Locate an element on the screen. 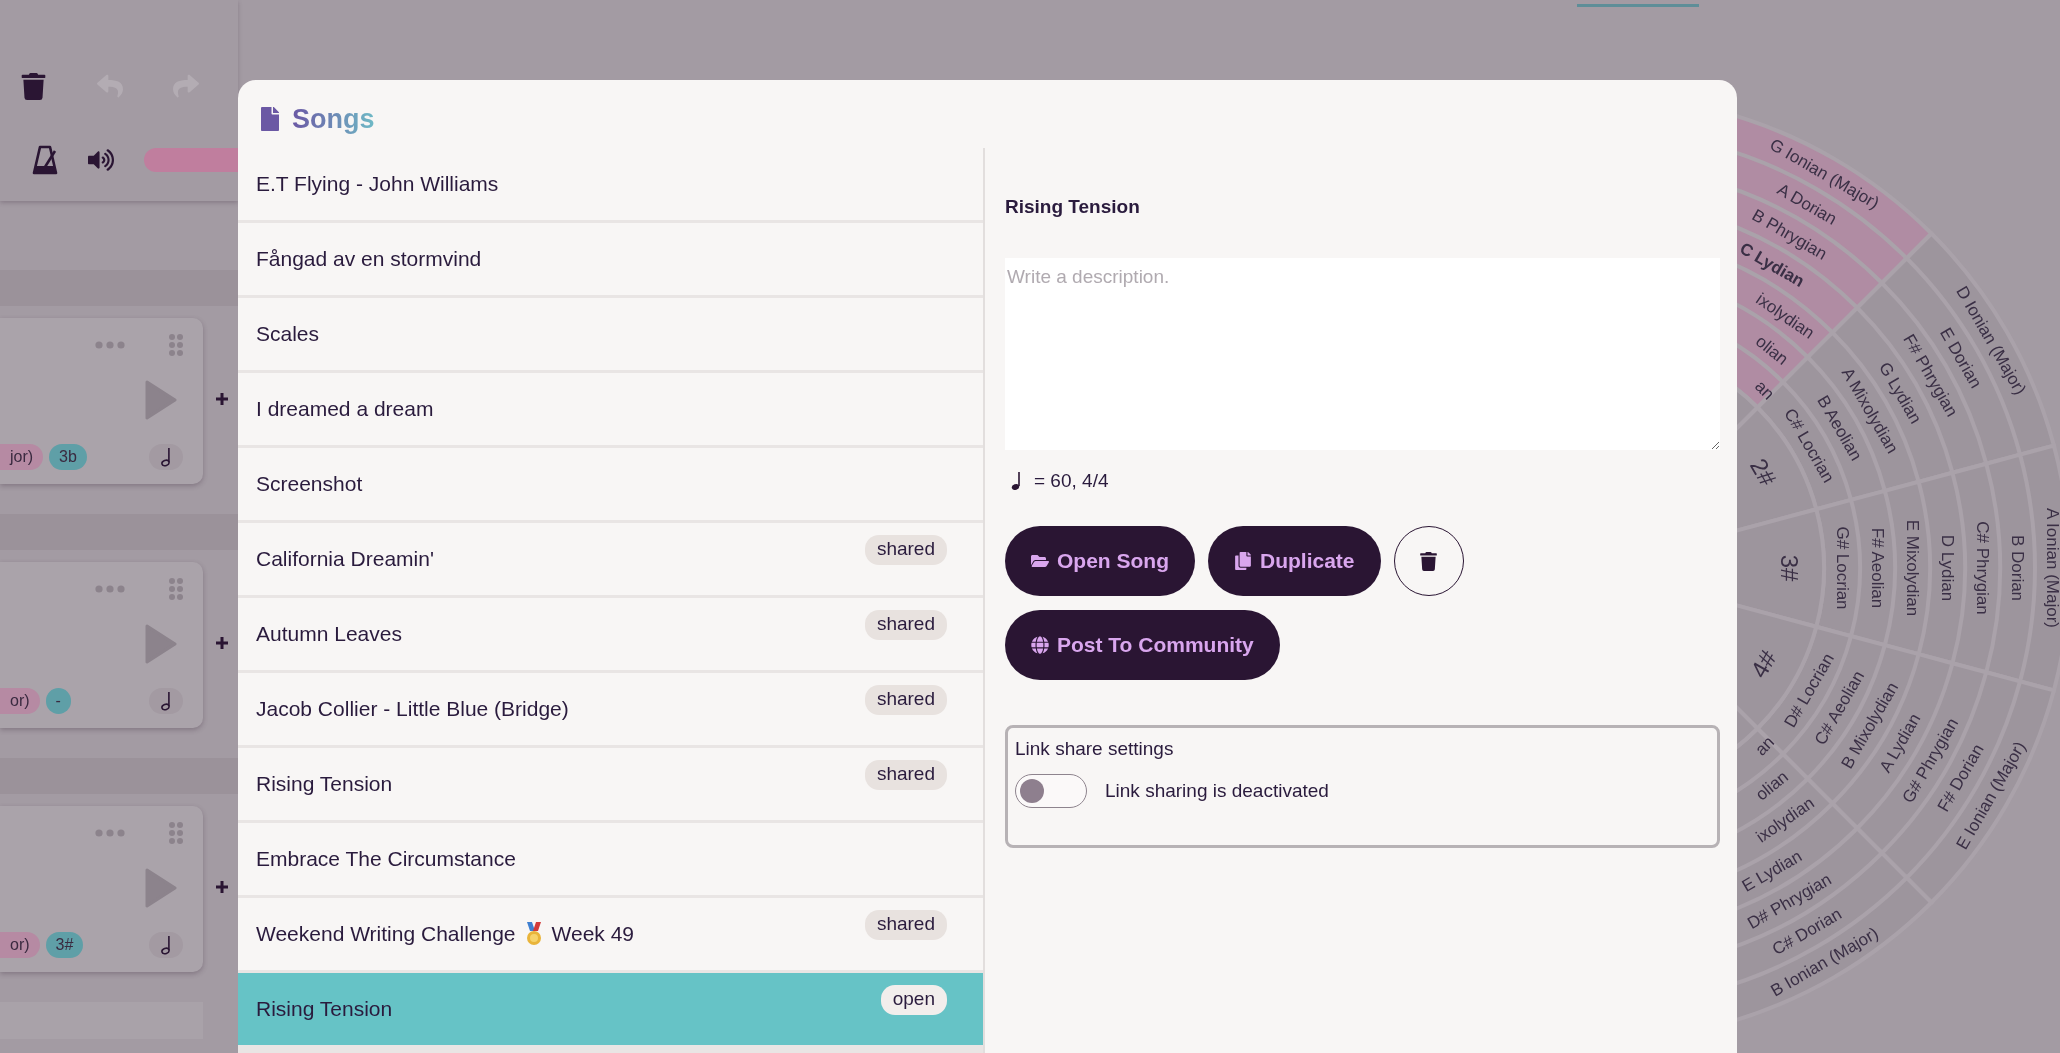 The image size is (2060, 1053). song-row: Fångad av en stormvind is located at coordinates (610, 259).